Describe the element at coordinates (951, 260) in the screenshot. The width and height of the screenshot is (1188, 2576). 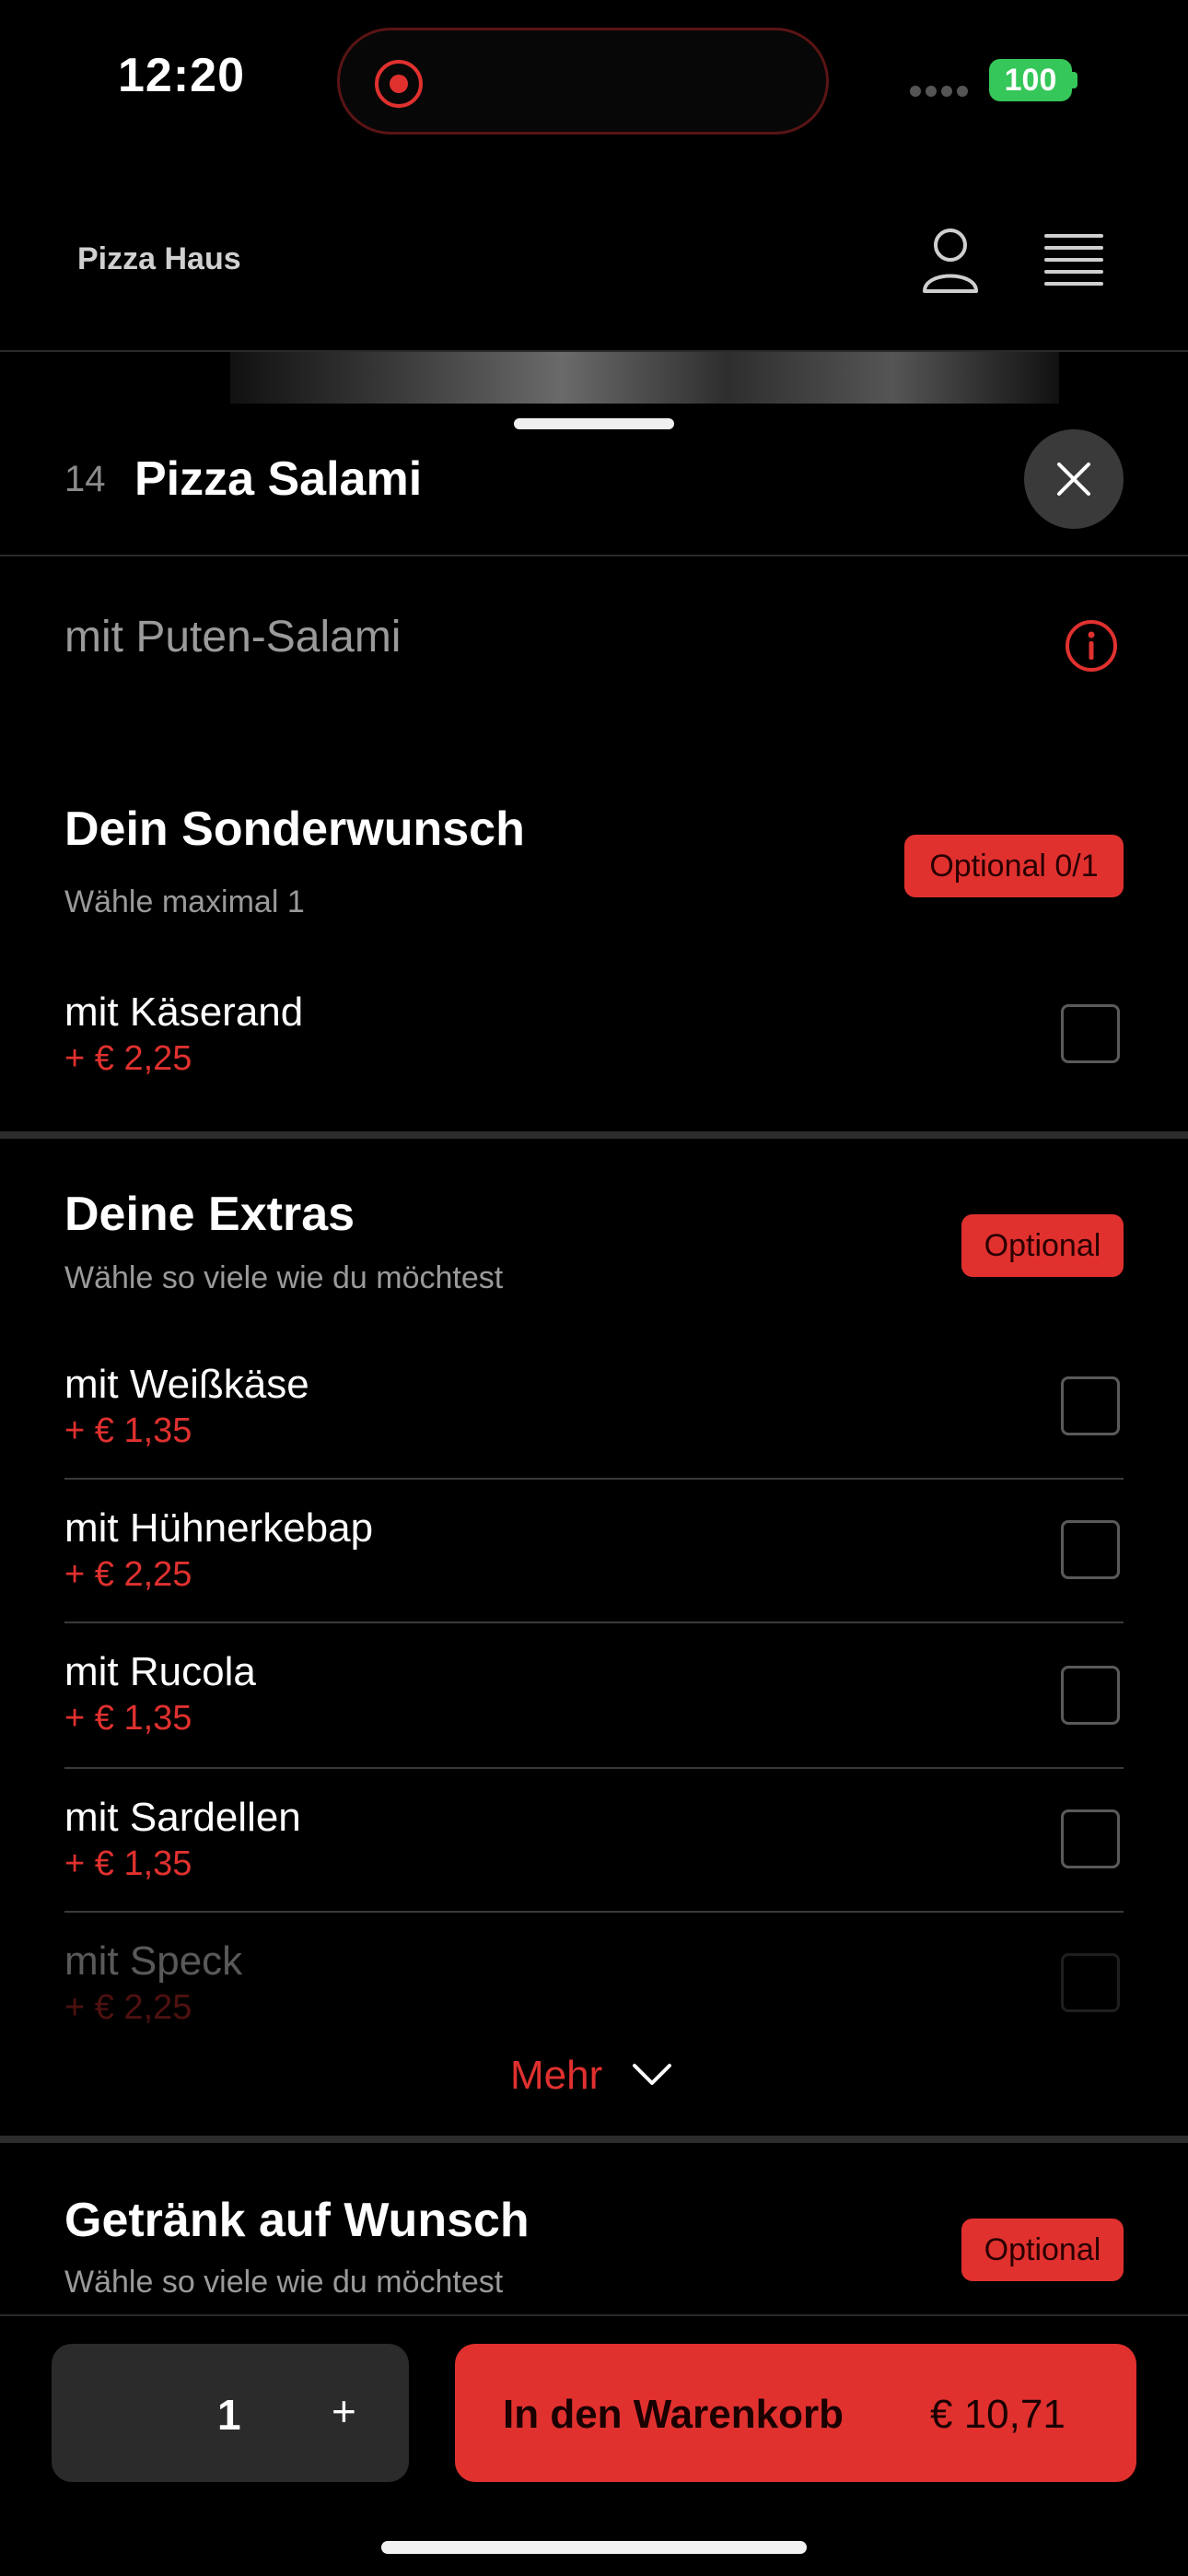
I see `user-icon` at that location.